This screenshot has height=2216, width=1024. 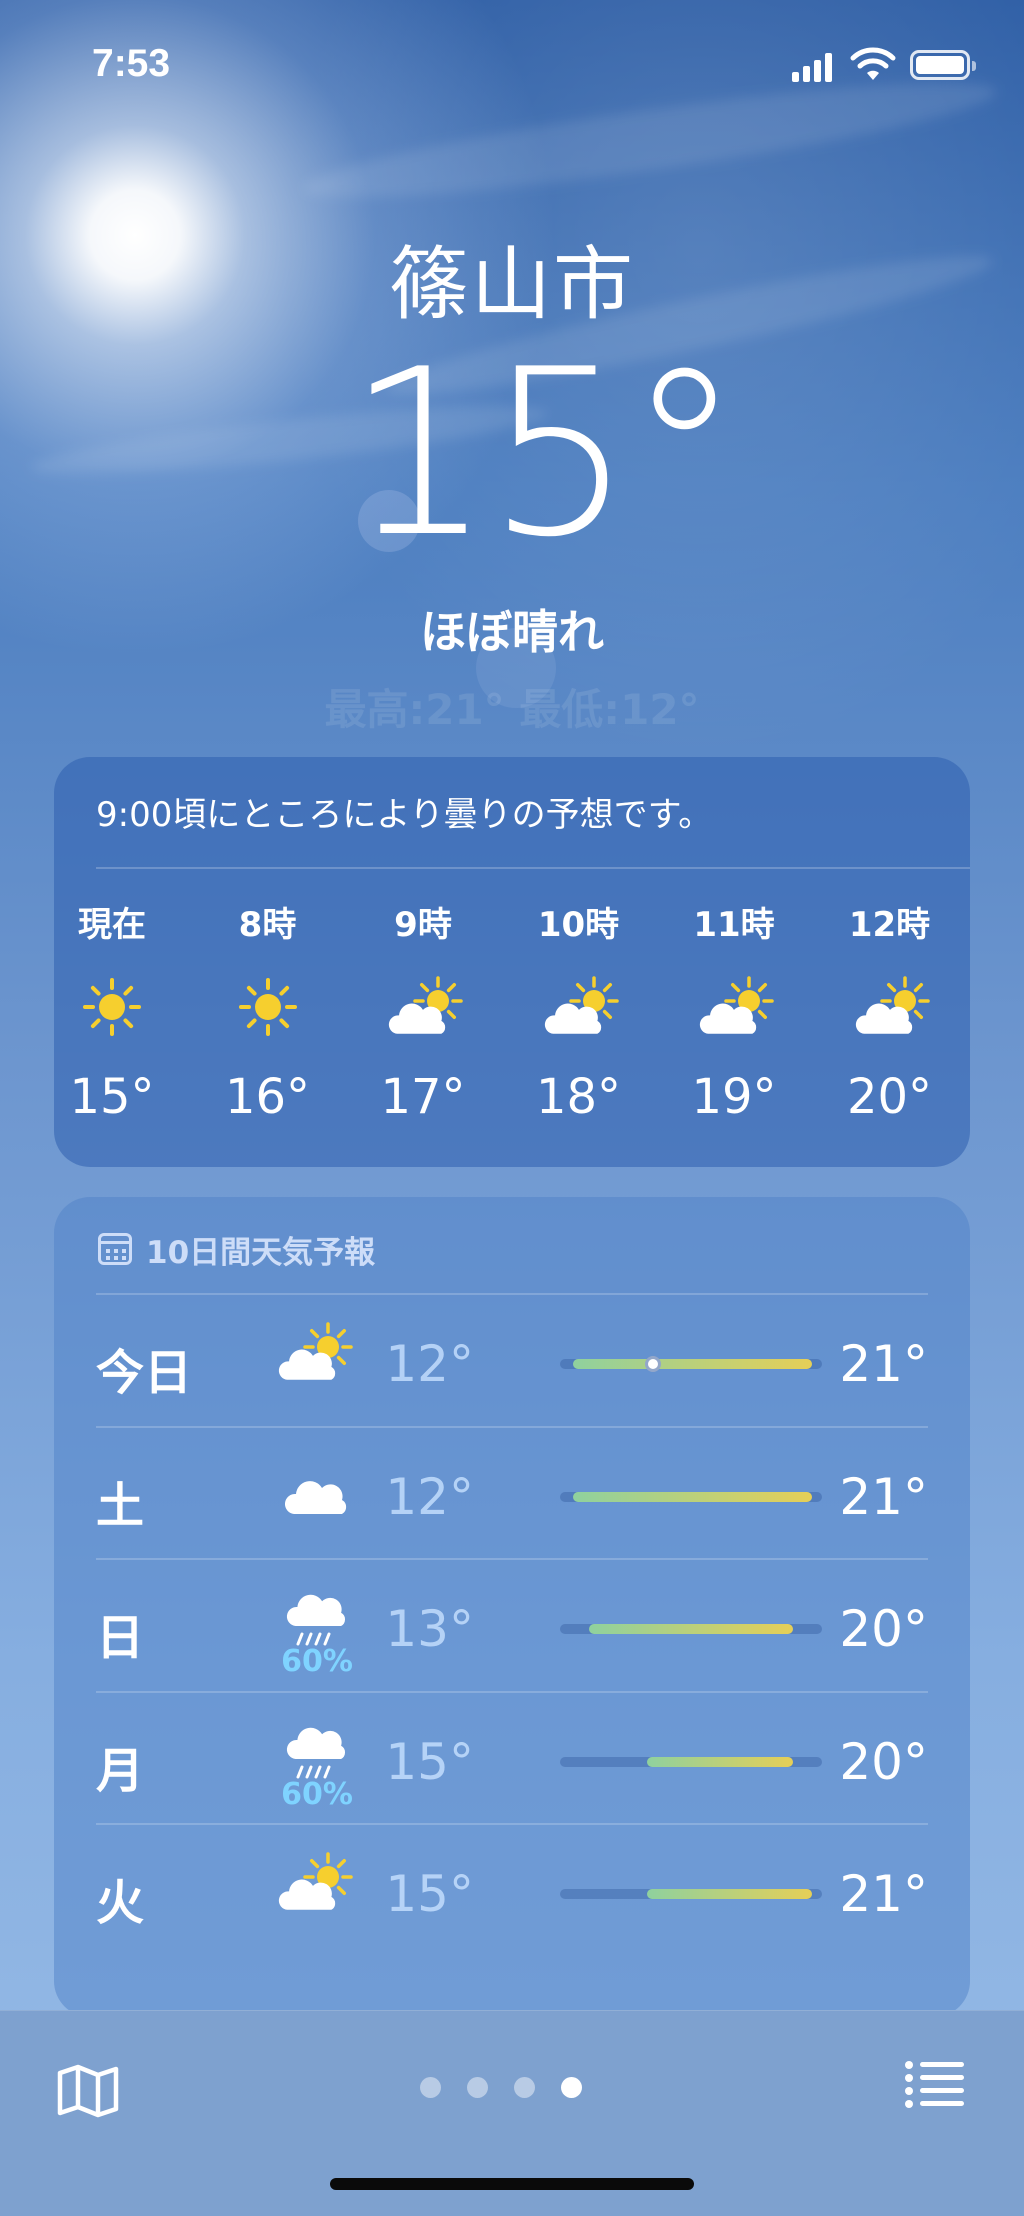 I want to click on hour-temperature: 15°, so click(x=112, y=1097).